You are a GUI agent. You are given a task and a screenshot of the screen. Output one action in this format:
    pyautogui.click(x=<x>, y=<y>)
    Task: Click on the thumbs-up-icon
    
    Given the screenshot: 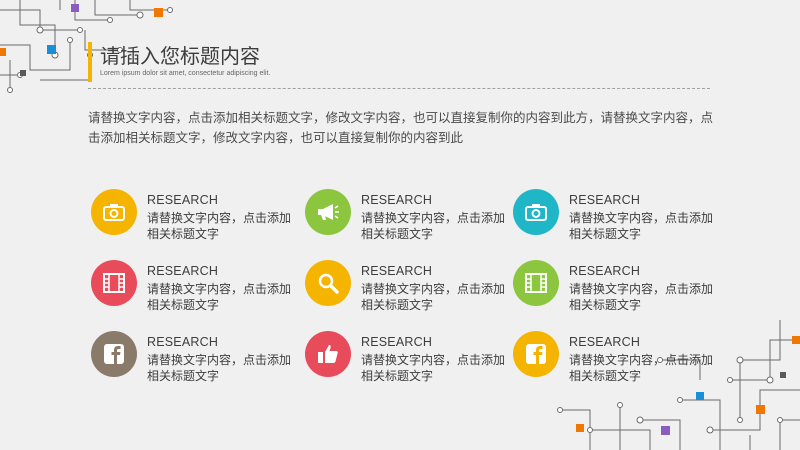 What is the action you would take?
    pyautogui.click(x=328, y=354)
    